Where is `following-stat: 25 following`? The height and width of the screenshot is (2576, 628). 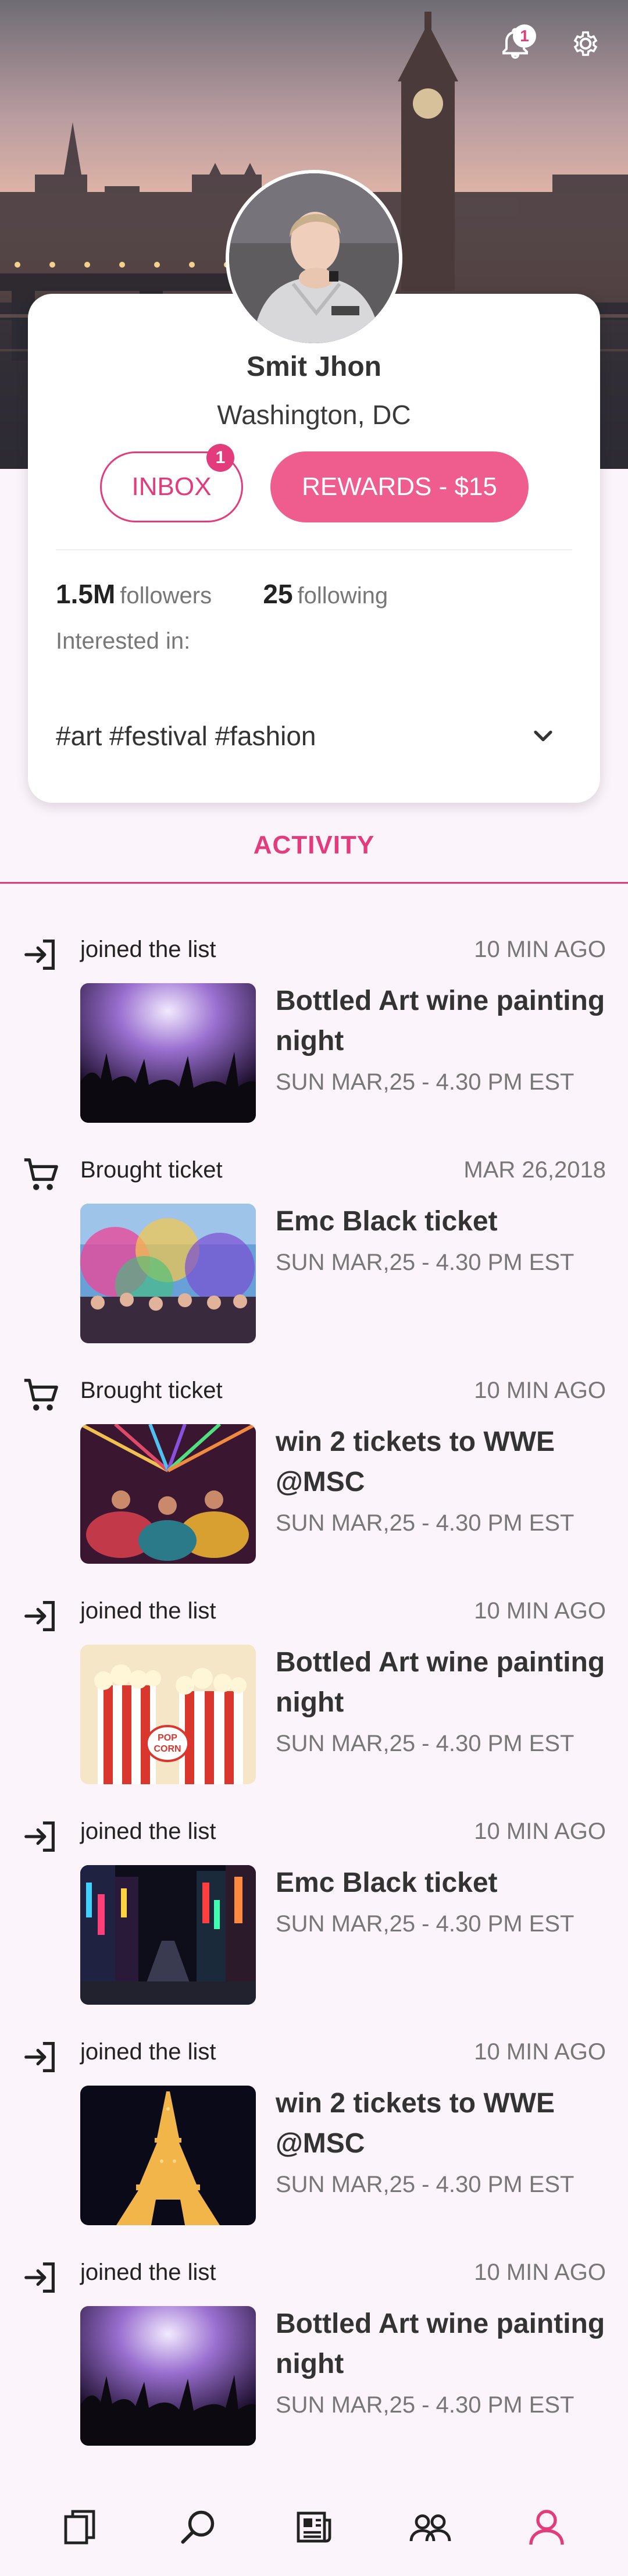
following-stat: 25 following is located at coordinates (325, 594).